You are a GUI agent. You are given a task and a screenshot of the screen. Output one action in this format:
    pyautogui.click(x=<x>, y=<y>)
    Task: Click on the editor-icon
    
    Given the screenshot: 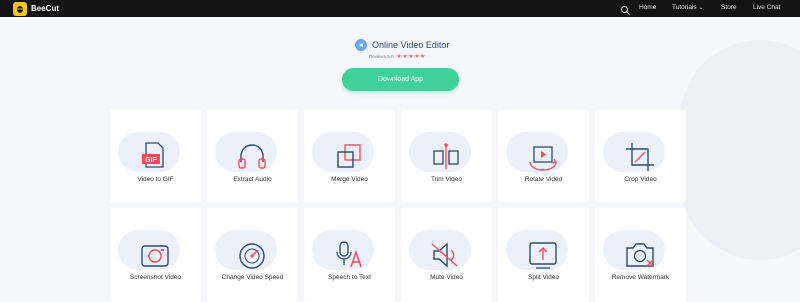 What is the action you would take?
    pyautogui.click(x=361, y=45)
    